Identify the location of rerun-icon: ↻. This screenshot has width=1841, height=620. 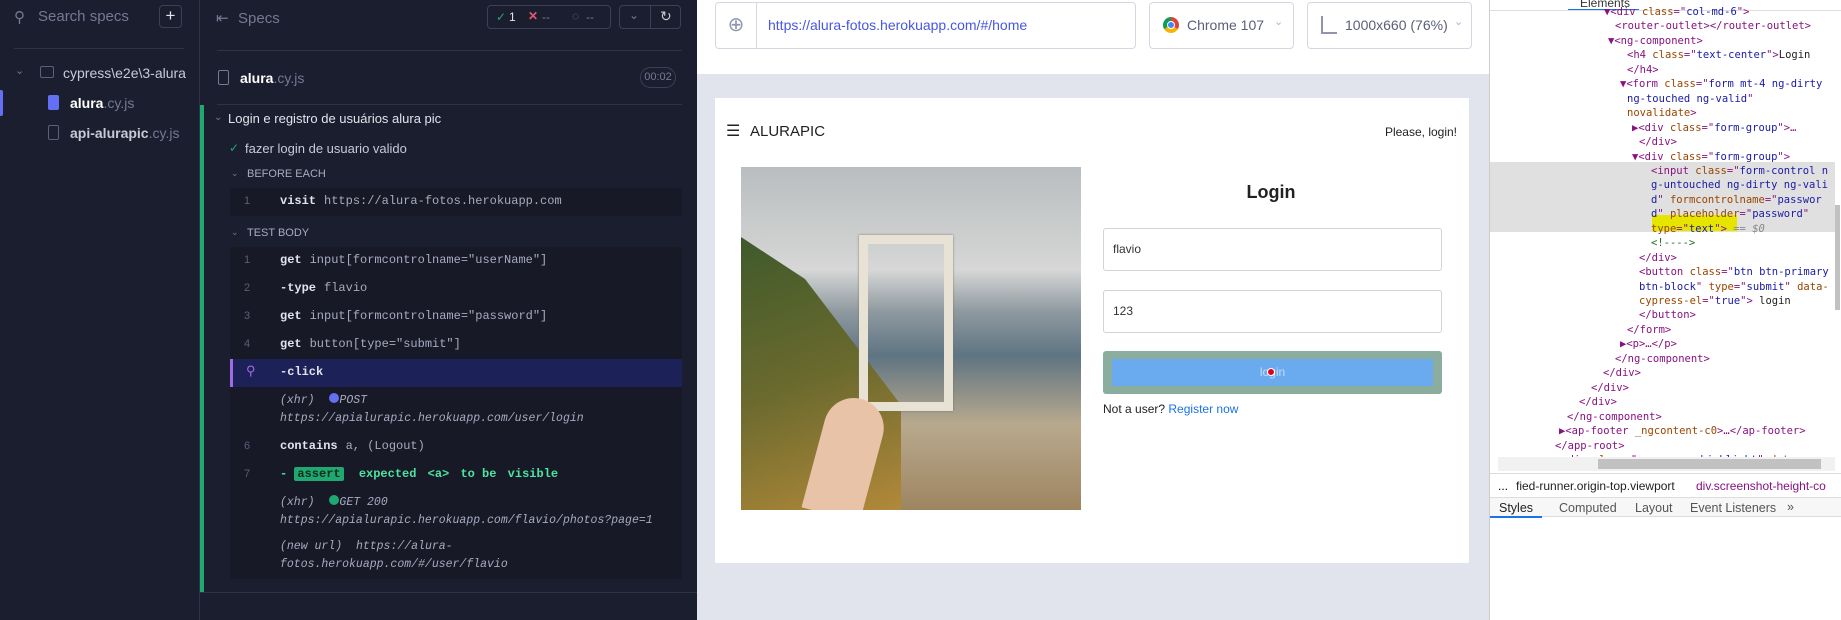
(666, 16).